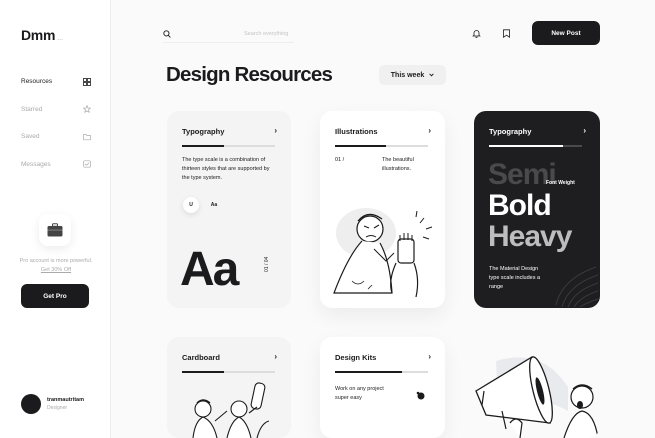 This screenshot has width=655, height=438. Describe the element at coordinates (55, 230) in the screenshot. I see `briefcase-icon` at that location.